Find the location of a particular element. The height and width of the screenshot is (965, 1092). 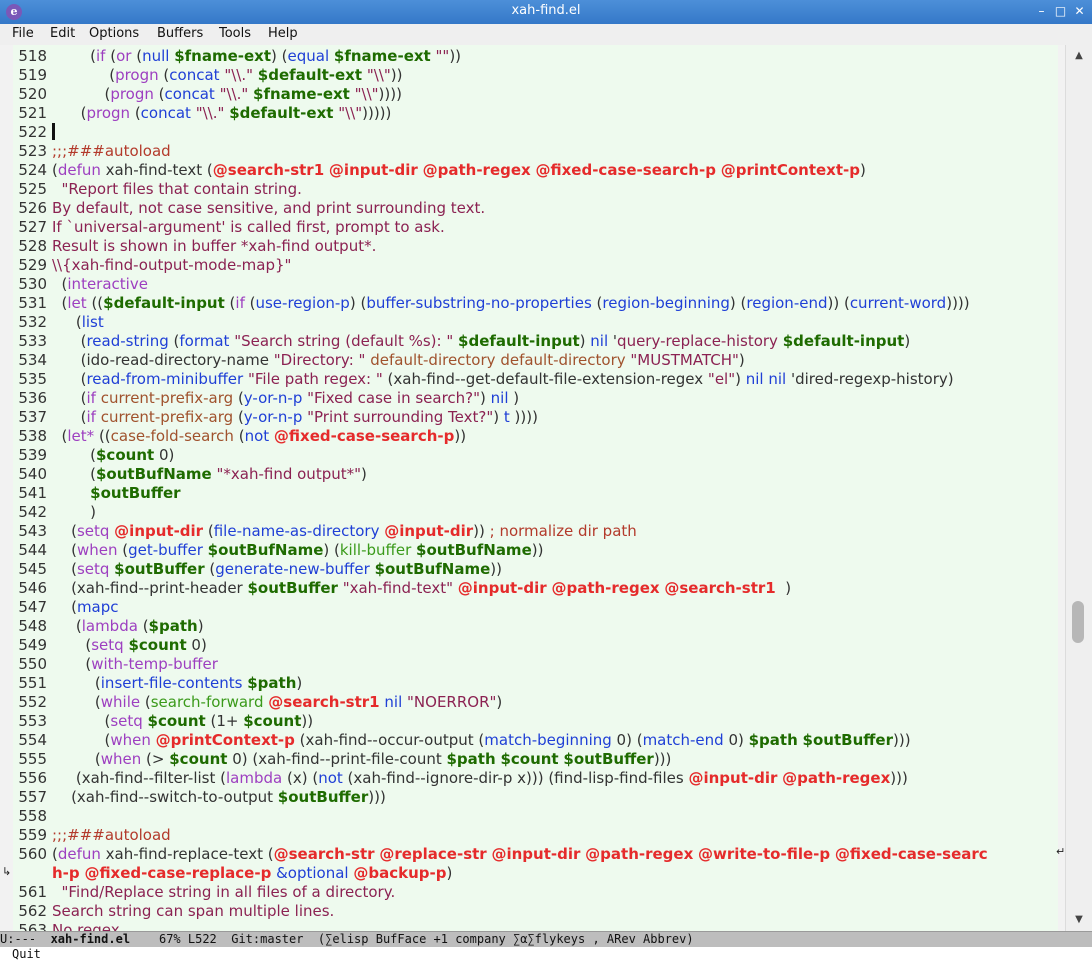

menu-edit: Edit is located at coordinates (62, 33).